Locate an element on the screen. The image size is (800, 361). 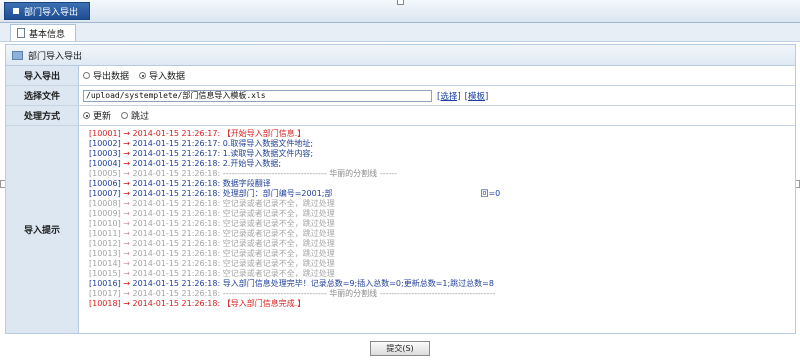
radio-export-label: 导出数据 is located at coordinates (111, 77).